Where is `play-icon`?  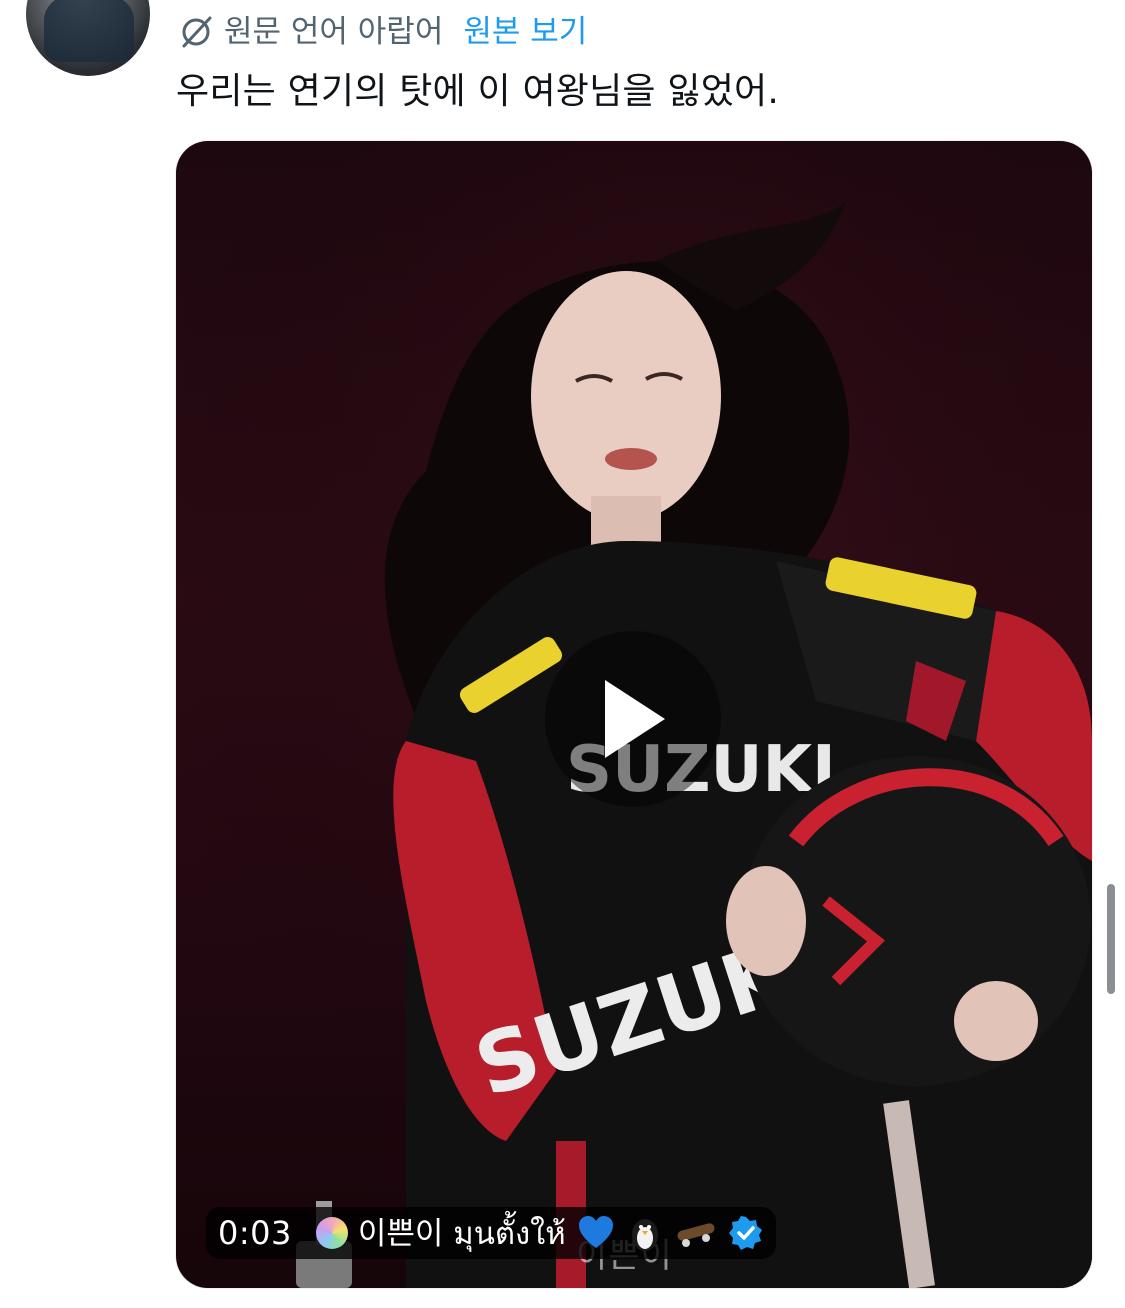 play-icon is located at coordinates (635, 719).